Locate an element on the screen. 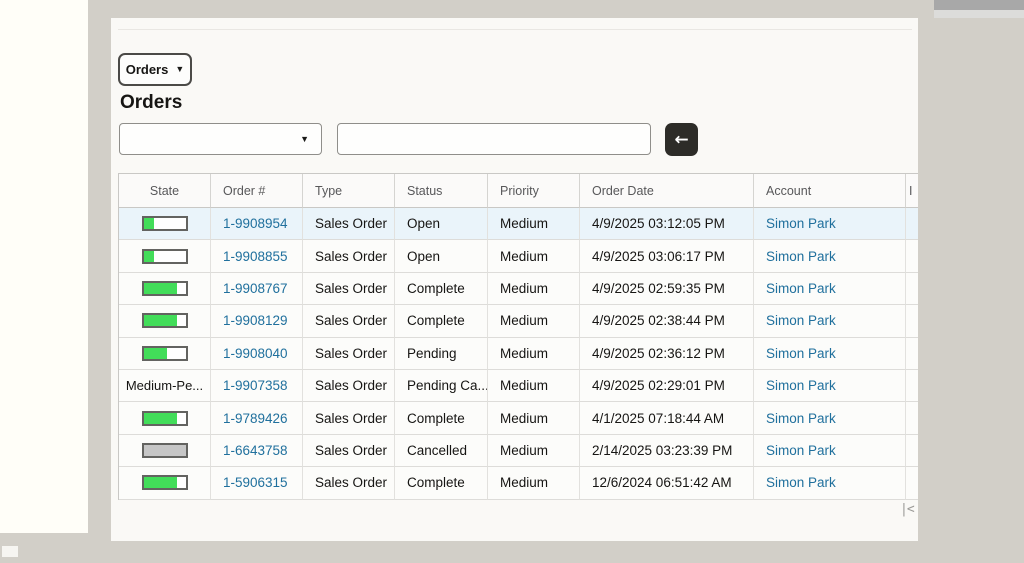  top-divider is located at coordinates (515, 29).